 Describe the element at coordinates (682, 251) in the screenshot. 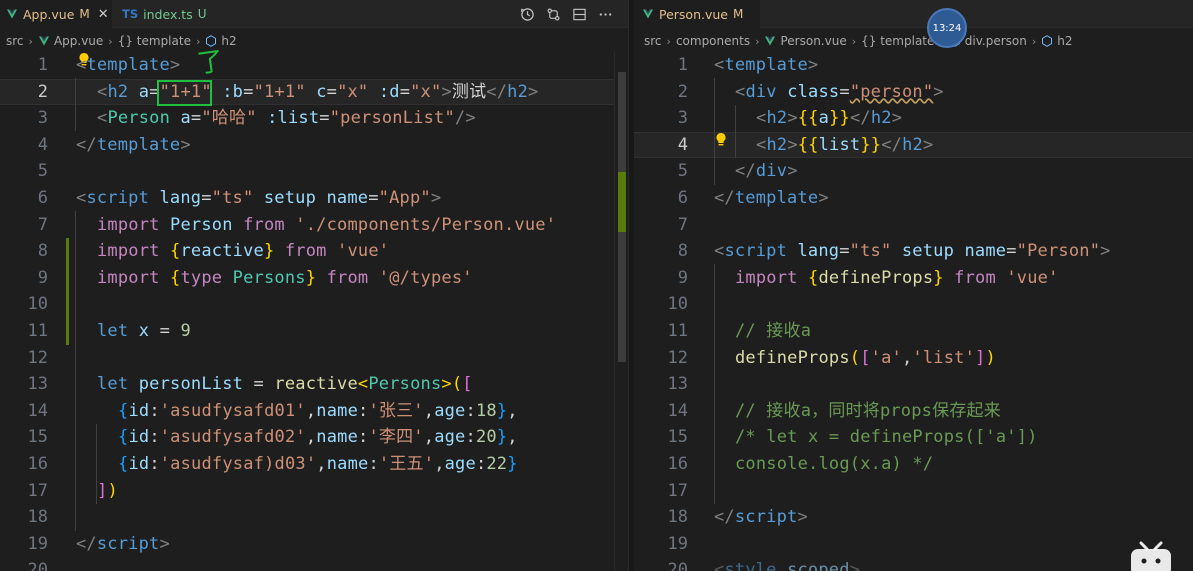

I see `line-number: 8` at that location.